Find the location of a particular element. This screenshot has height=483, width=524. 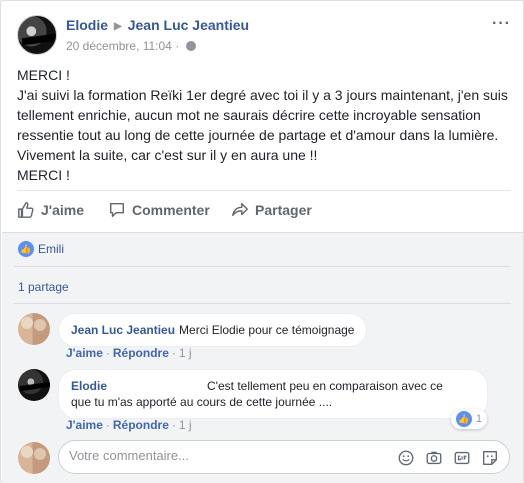

reactions-summary: 👍 Emili is located at coordinates (41, 249).